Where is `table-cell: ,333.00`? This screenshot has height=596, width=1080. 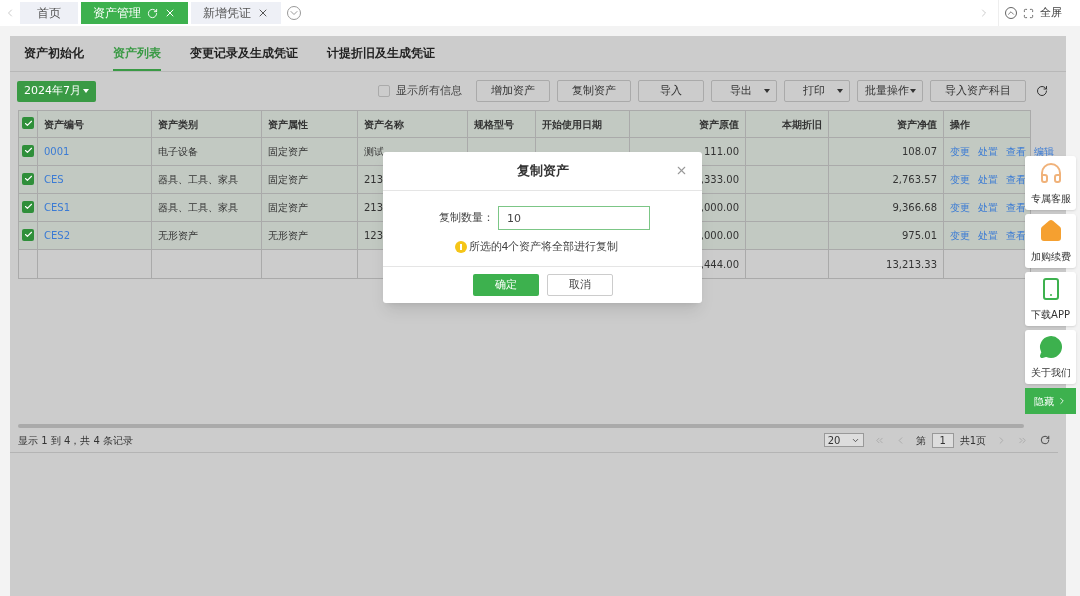
table-cell: ,333.00 is located at coordinates (719, 179).